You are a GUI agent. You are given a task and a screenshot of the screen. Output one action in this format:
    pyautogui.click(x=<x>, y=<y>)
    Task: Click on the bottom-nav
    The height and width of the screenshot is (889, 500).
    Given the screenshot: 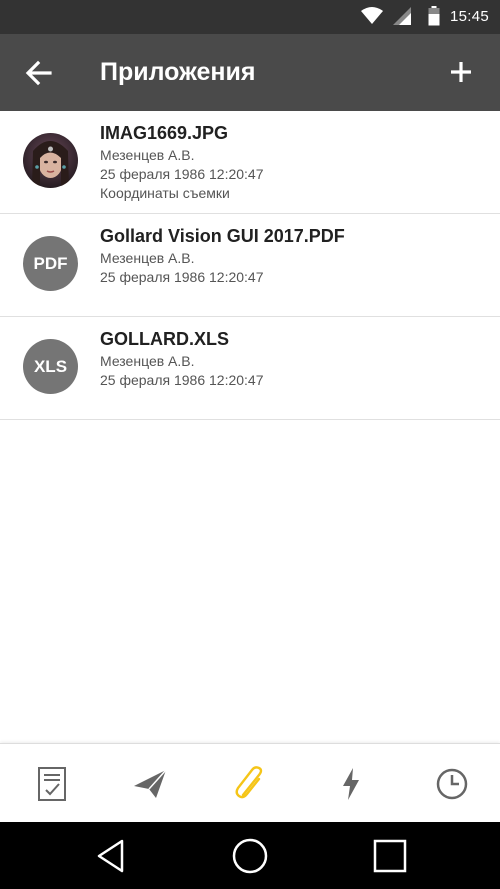 What is the action you would take?
    pyautogui.click(x=250, y=782)
    